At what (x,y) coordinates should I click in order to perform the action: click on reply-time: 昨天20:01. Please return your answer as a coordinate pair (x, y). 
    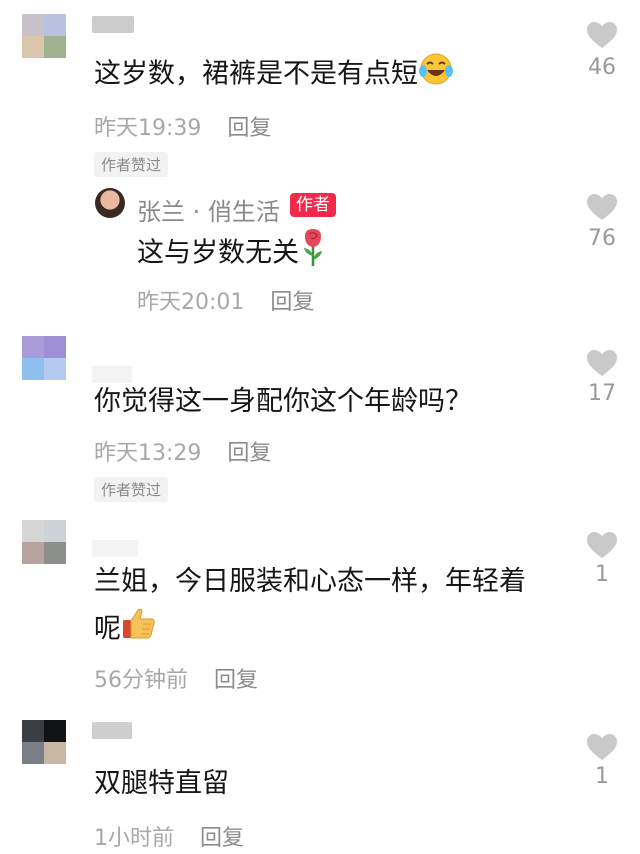
    Looking at the image, I should click on (191, 302).